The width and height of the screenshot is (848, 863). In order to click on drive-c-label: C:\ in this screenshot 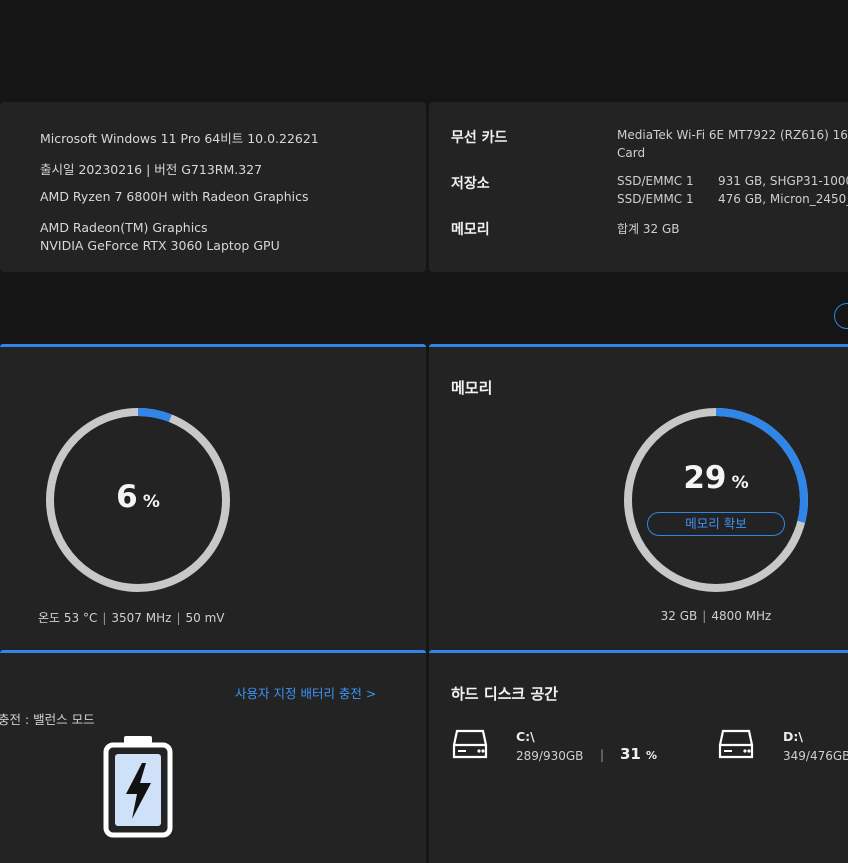, I will do `click(525, 736)`.